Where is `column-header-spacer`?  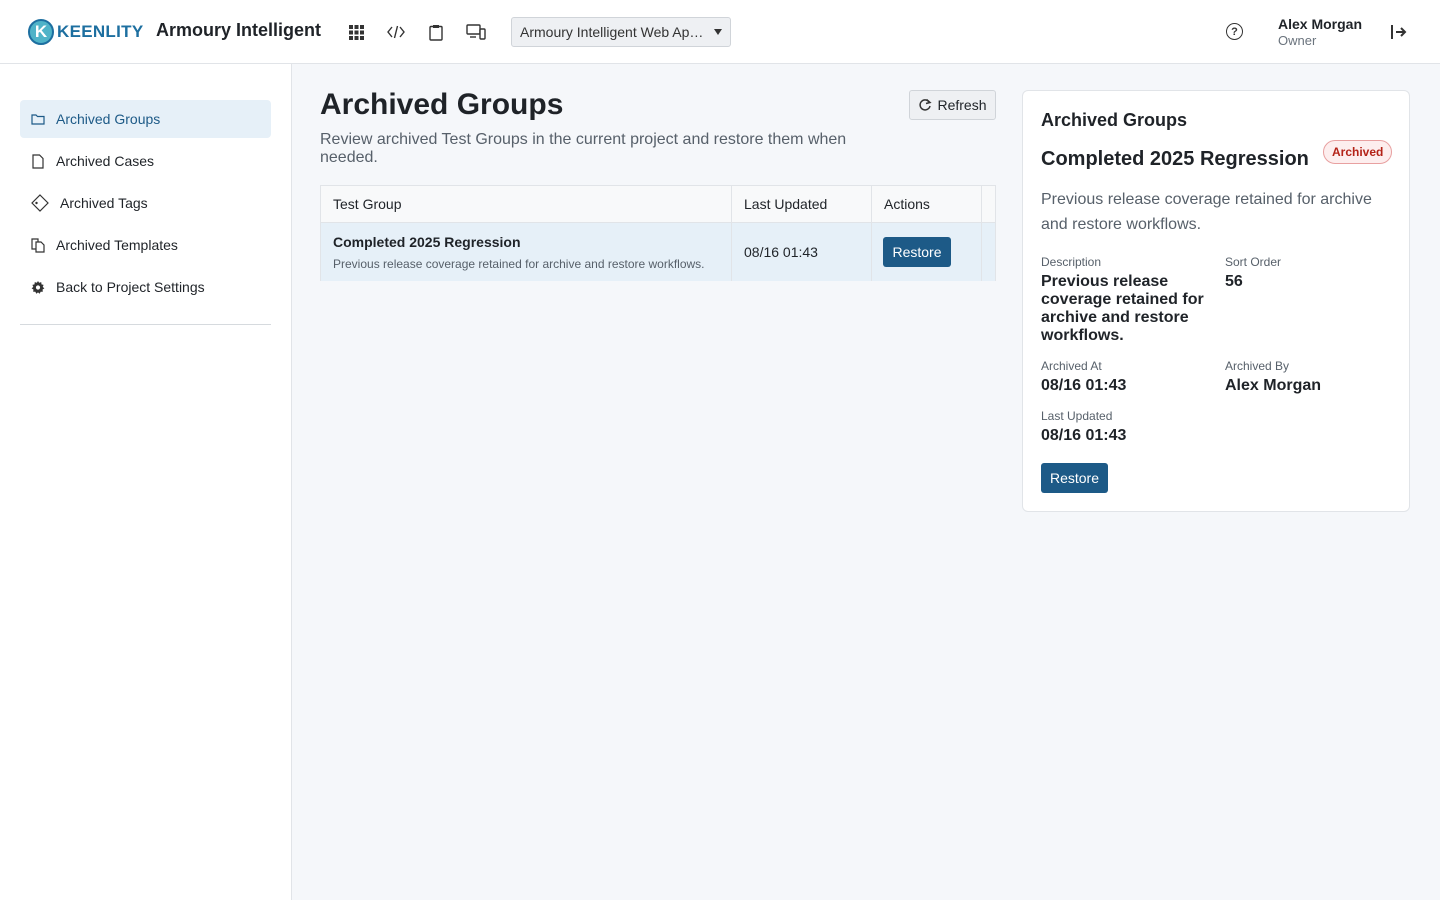 column-header-spacer is located at coordinates (988, 204).